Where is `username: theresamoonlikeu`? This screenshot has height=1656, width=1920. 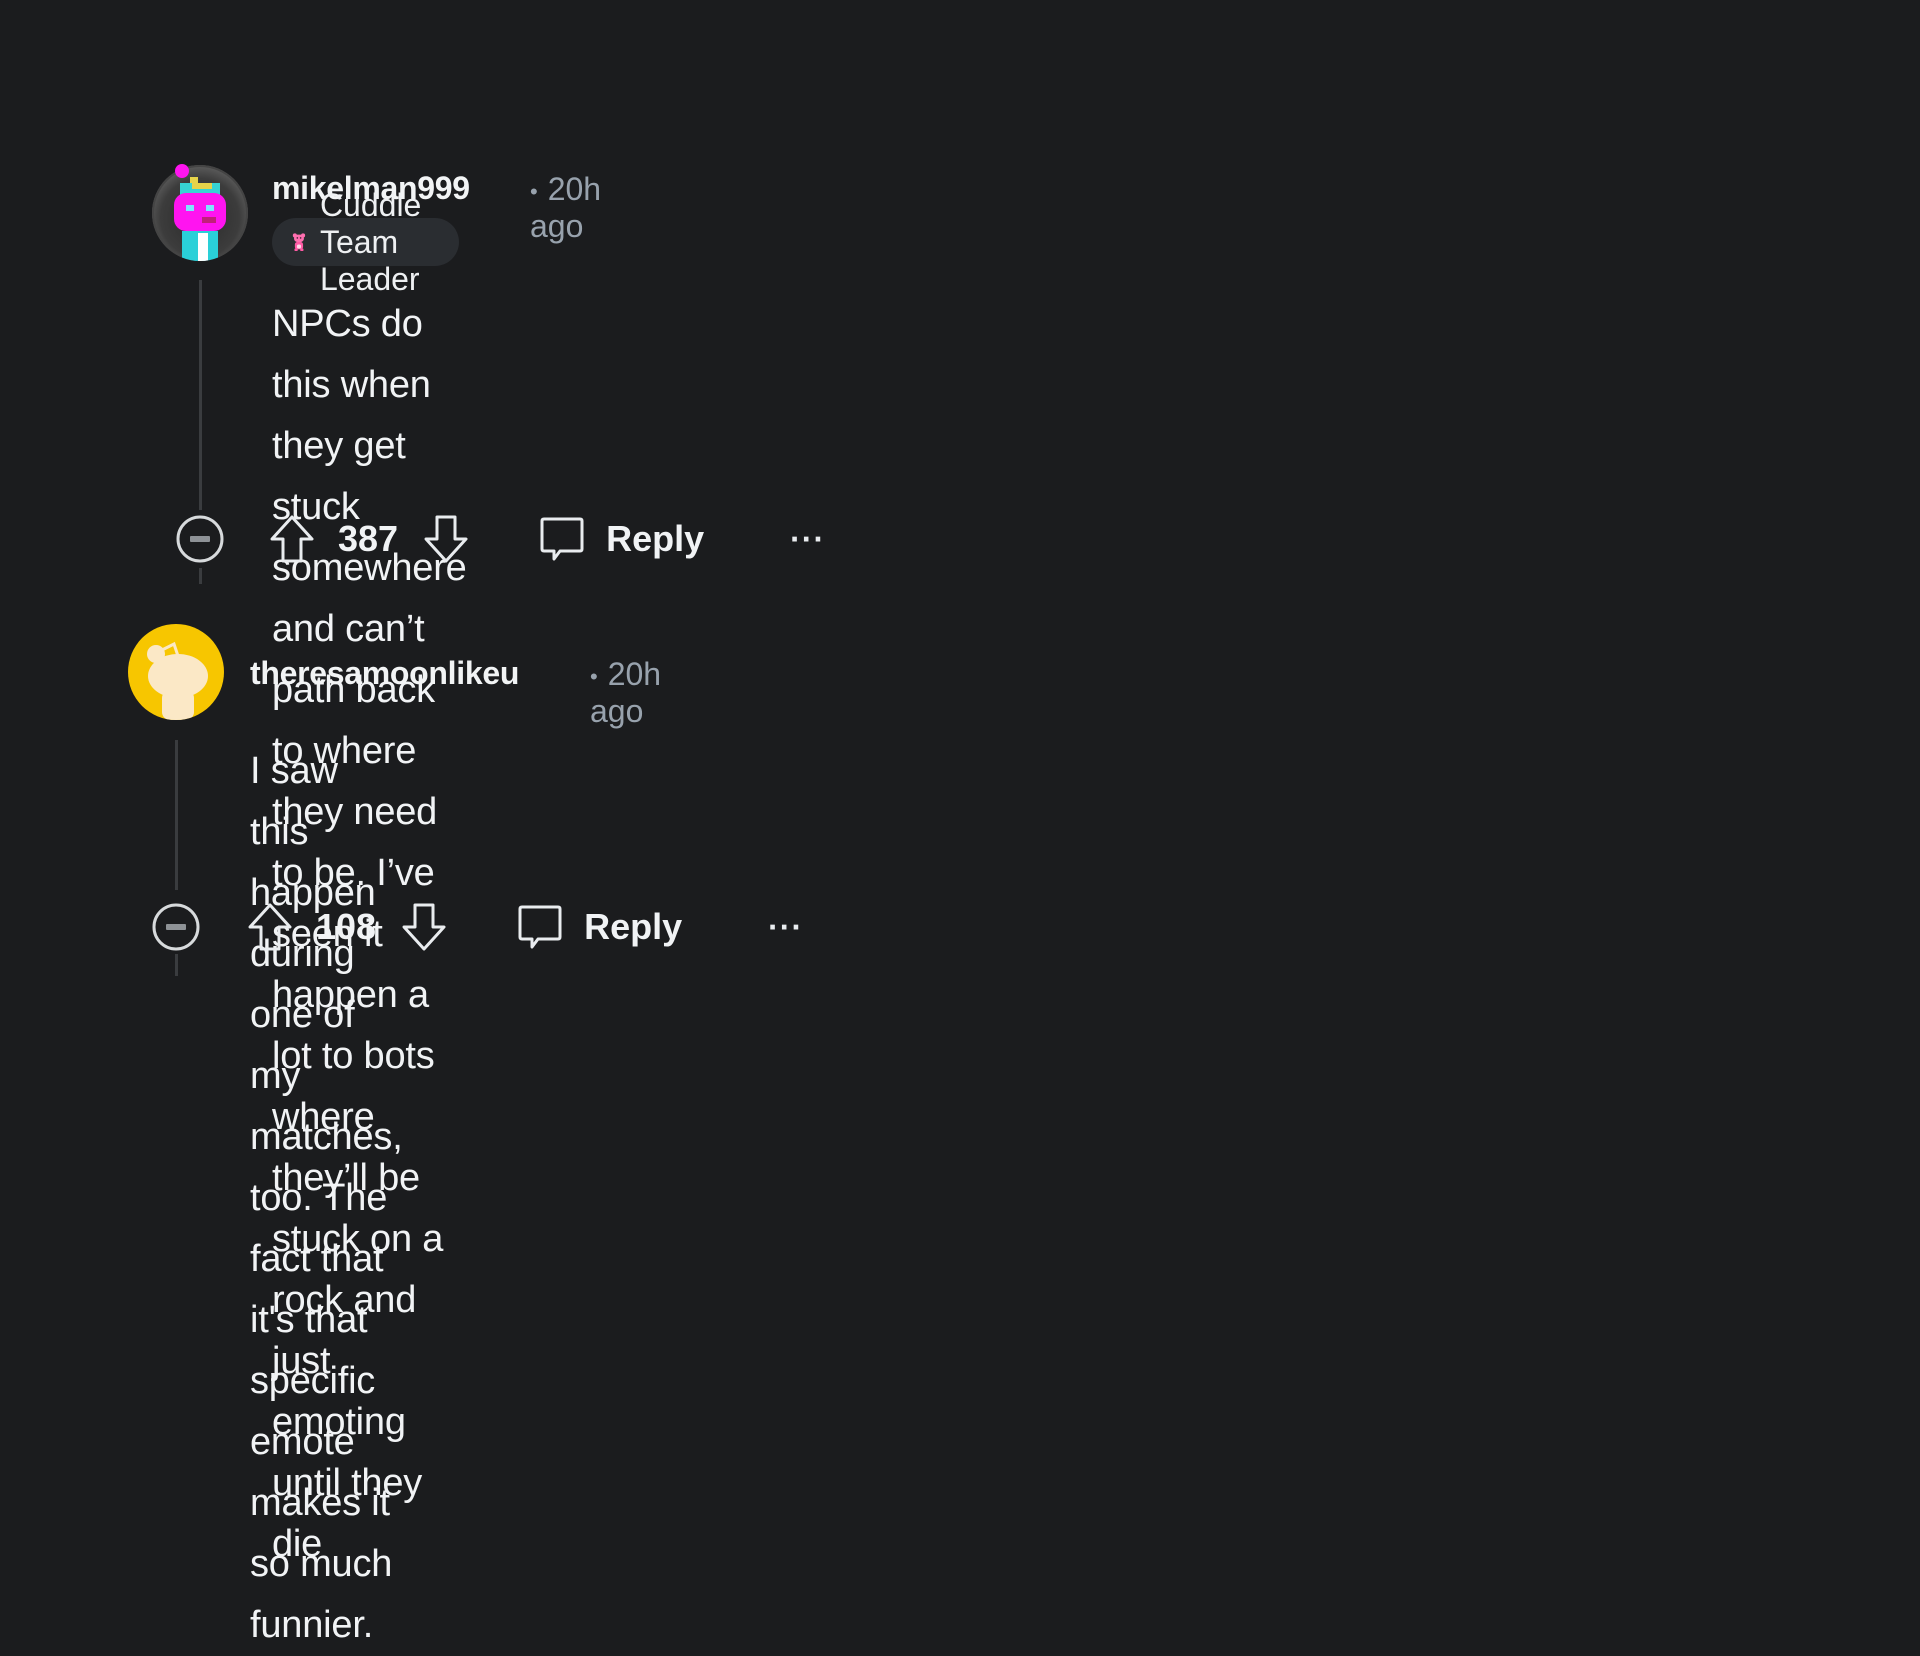 username: theresamoonlikeu is located at coordinates (384, 673).